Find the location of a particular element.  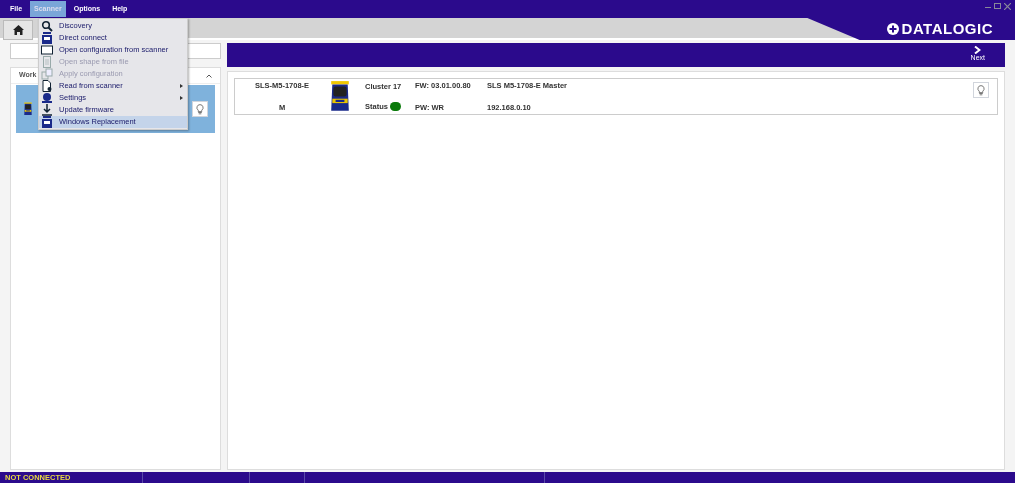

close-icon is located at coordinates (1007, 6).